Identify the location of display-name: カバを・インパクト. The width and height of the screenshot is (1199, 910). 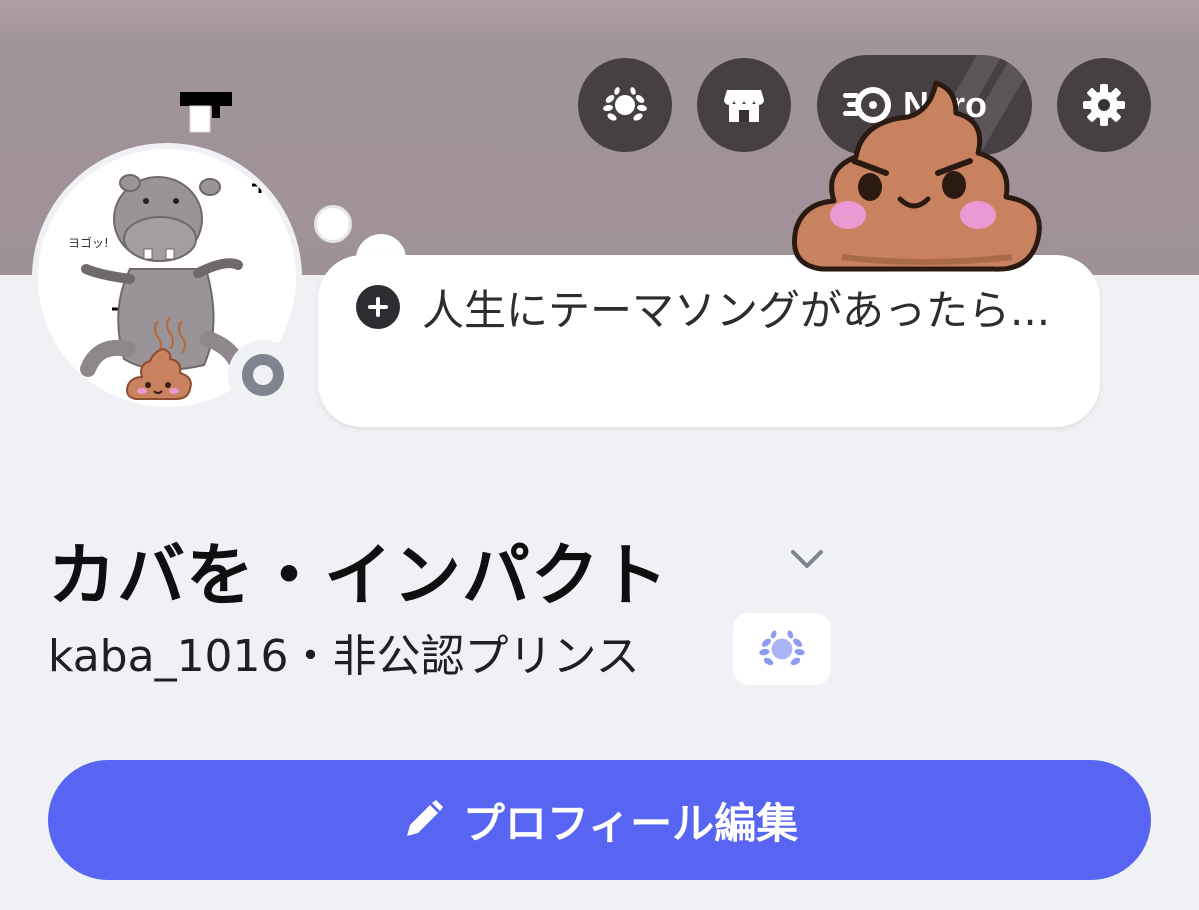
(359, 576).